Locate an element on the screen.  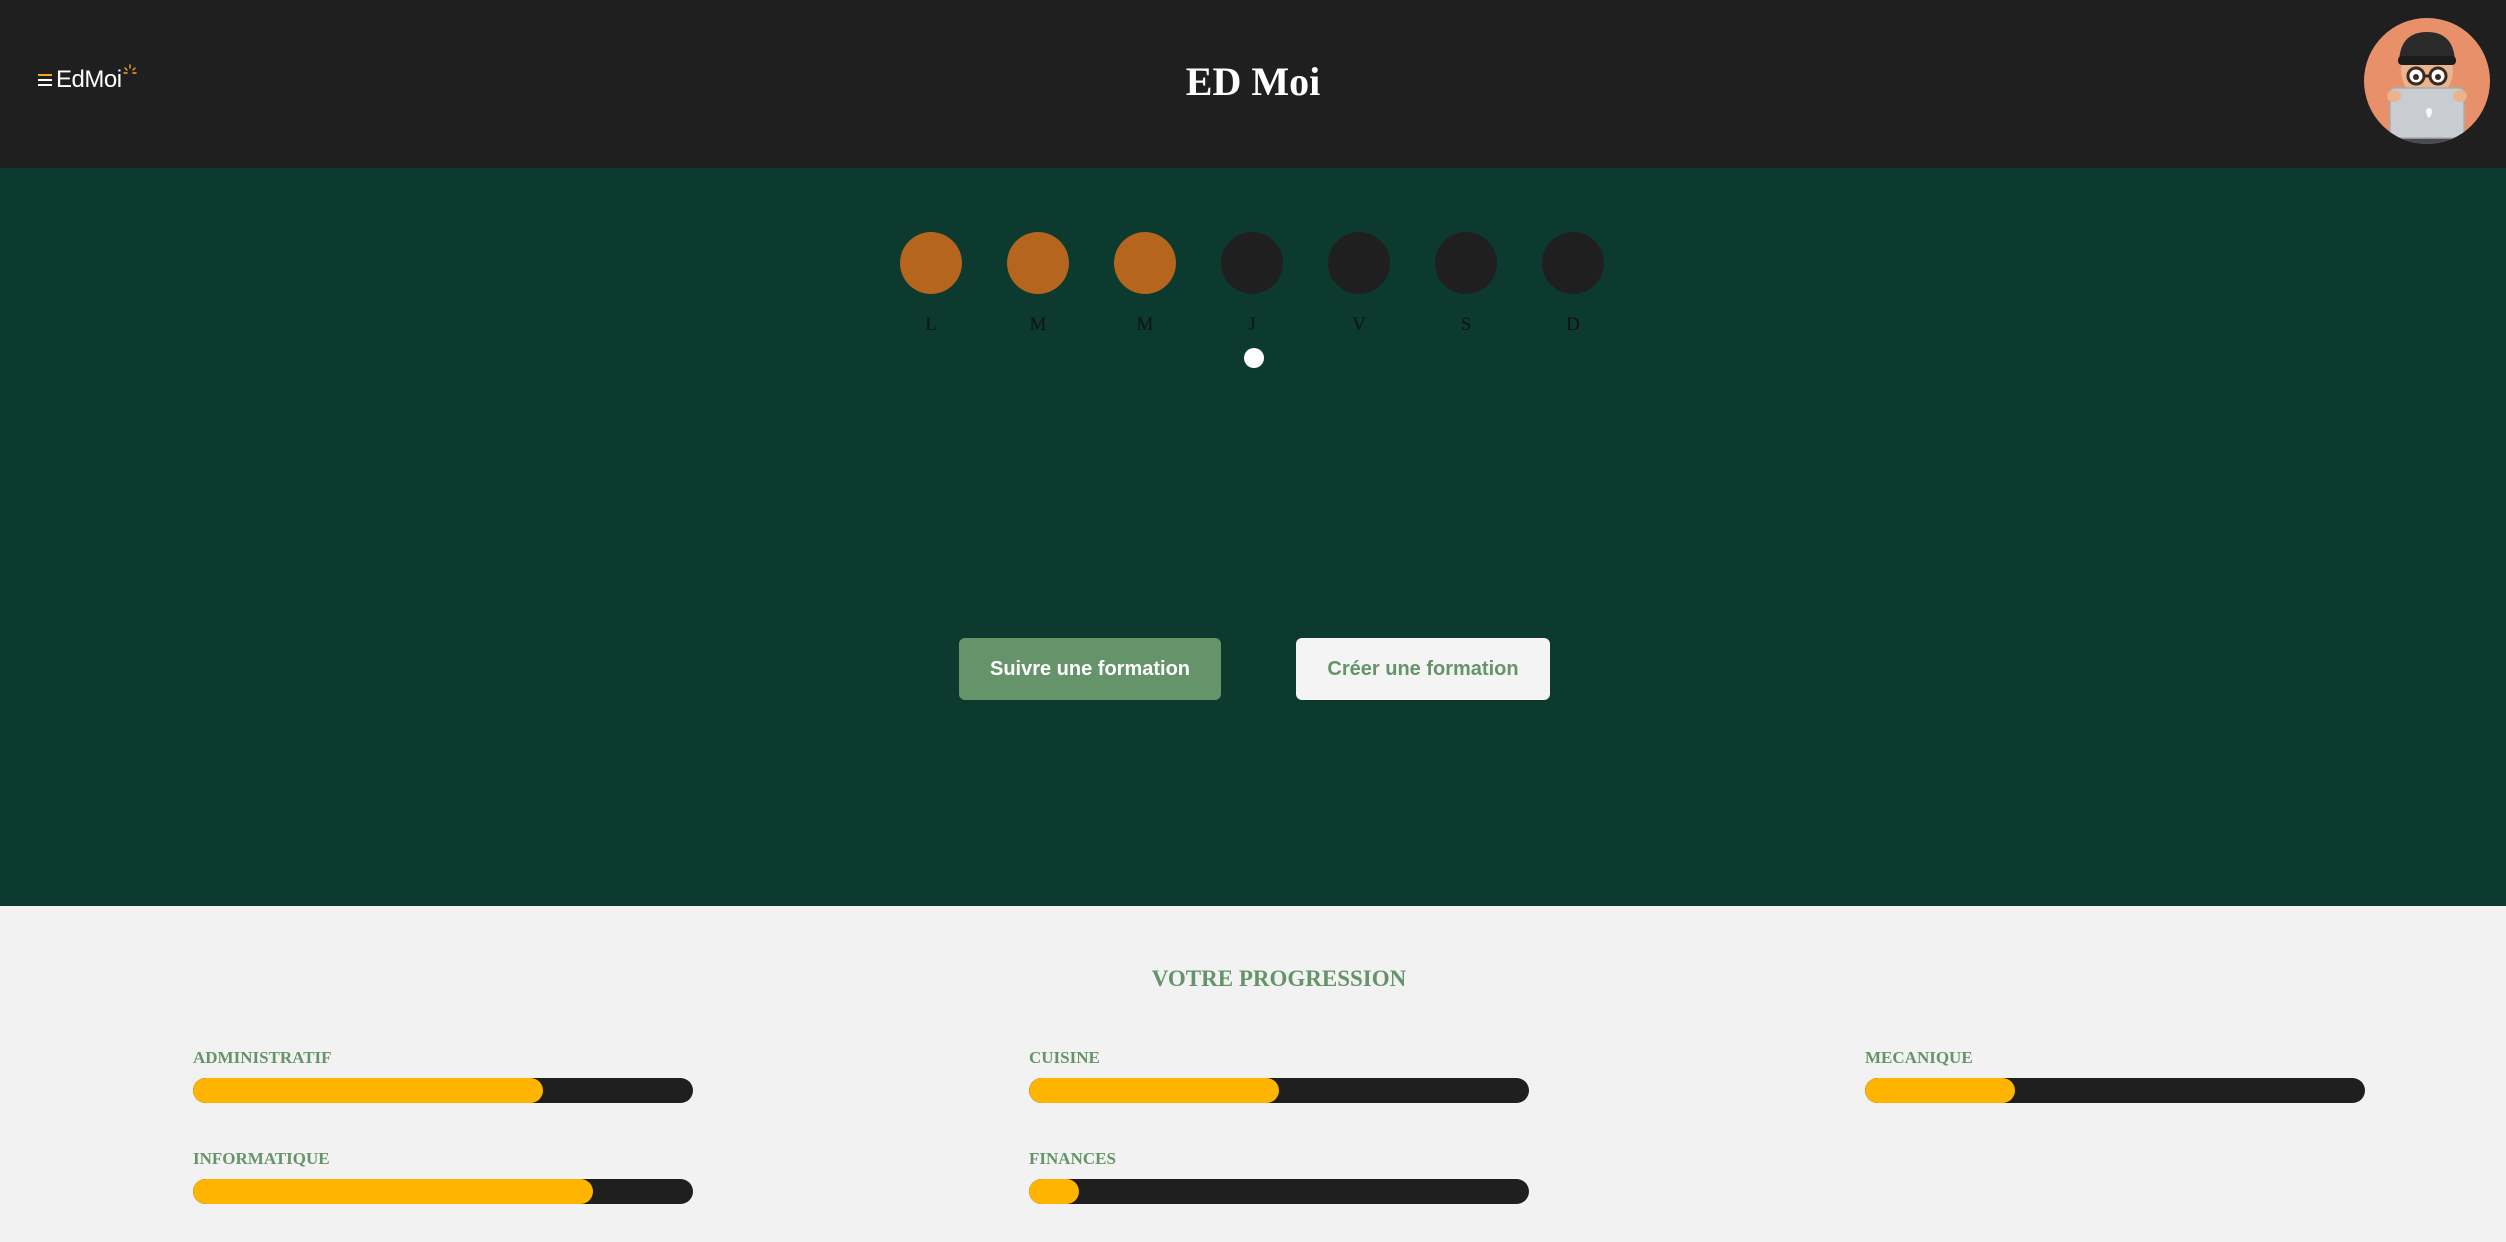
progress-item-finances: FINANCES is located at coordinates (1279, 1176).